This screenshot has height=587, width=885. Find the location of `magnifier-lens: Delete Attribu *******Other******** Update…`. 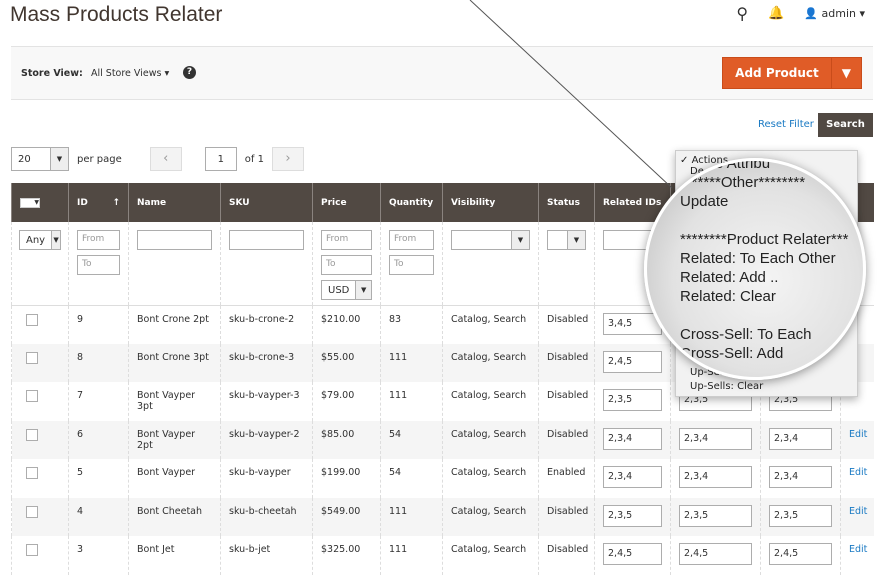

magnifier-lens: Delete Attribu *******Other******** Update… is located at coordinates (755, 269).